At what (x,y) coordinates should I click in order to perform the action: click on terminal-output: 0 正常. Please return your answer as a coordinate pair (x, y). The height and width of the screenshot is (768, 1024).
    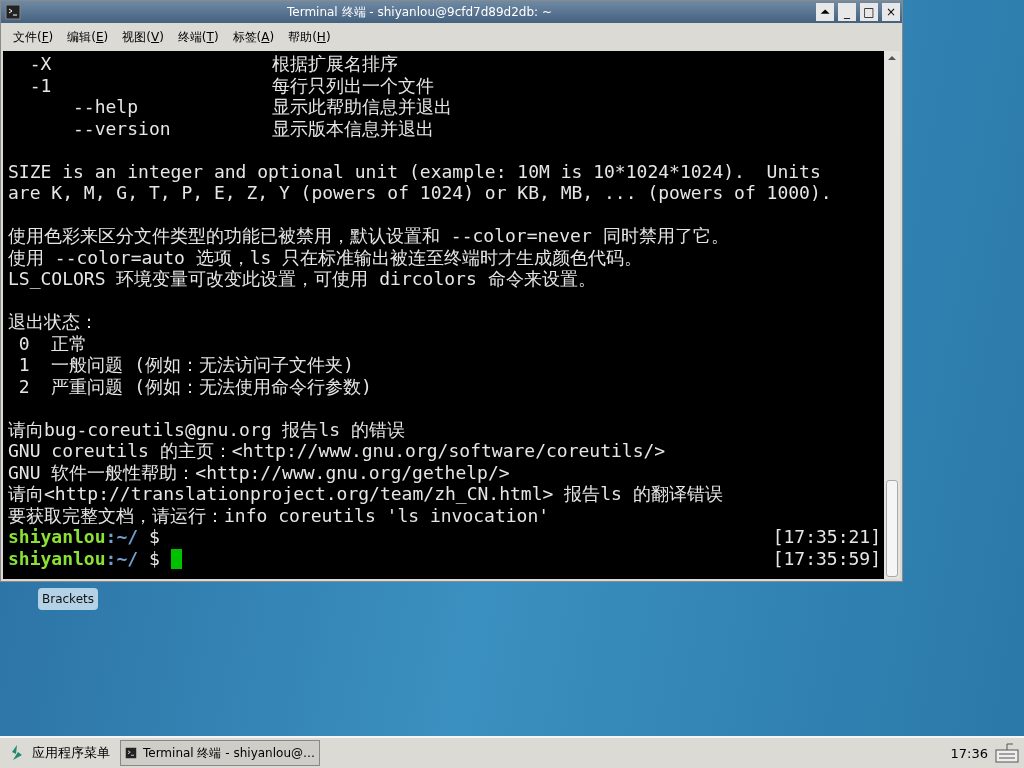
    Looking at the image, I should click on (52, 343).